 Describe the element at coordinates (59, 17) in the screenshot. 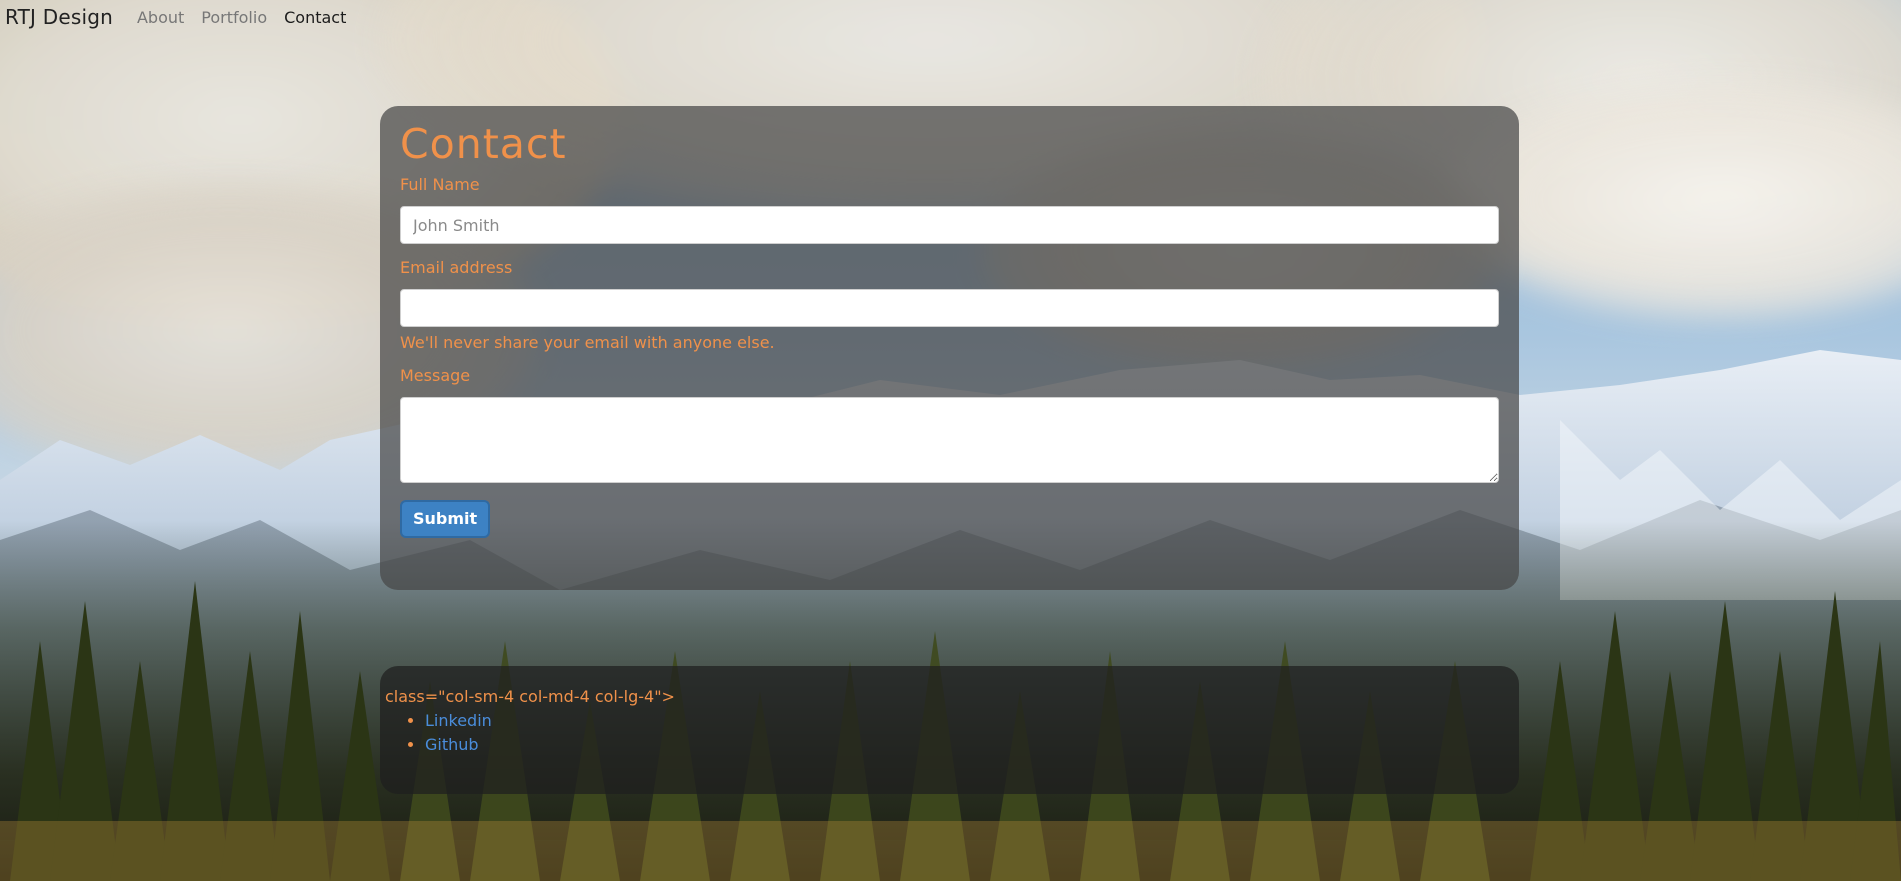

I see `brand-logo-link: RTJ Design` at that location.